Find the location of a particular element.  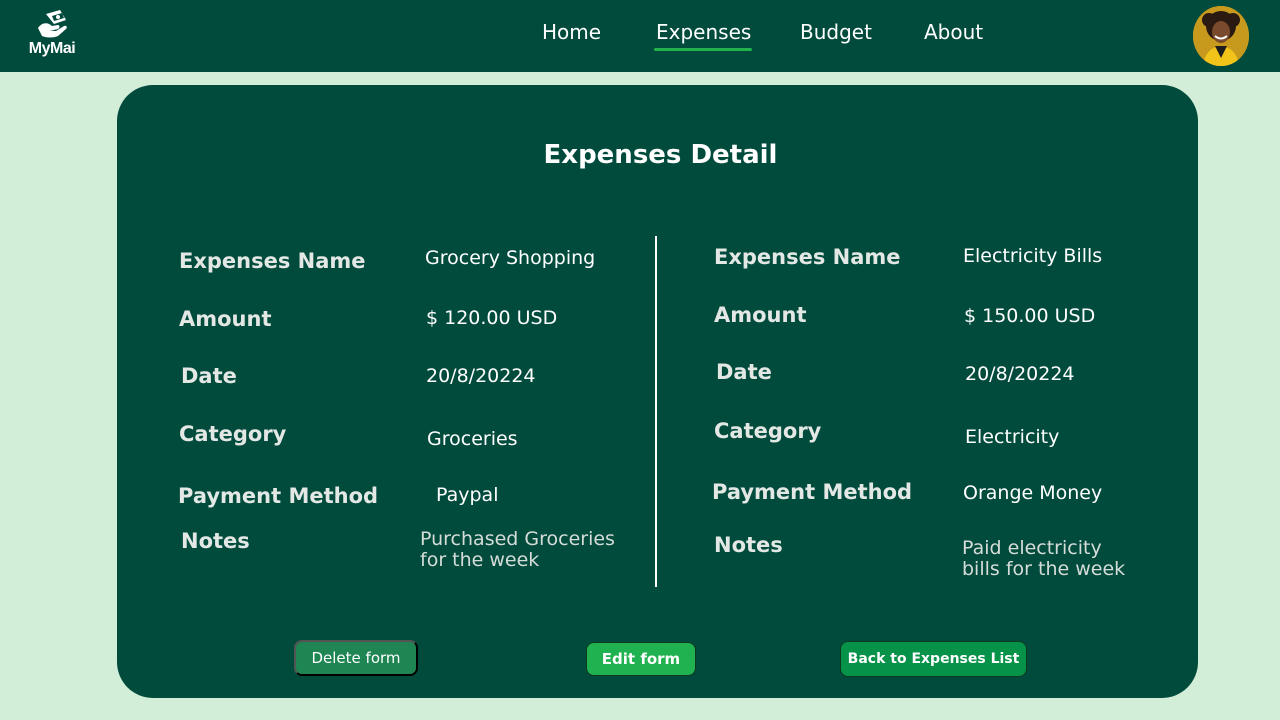

left-category-value: Groceries is located at coordinates (472, 439).